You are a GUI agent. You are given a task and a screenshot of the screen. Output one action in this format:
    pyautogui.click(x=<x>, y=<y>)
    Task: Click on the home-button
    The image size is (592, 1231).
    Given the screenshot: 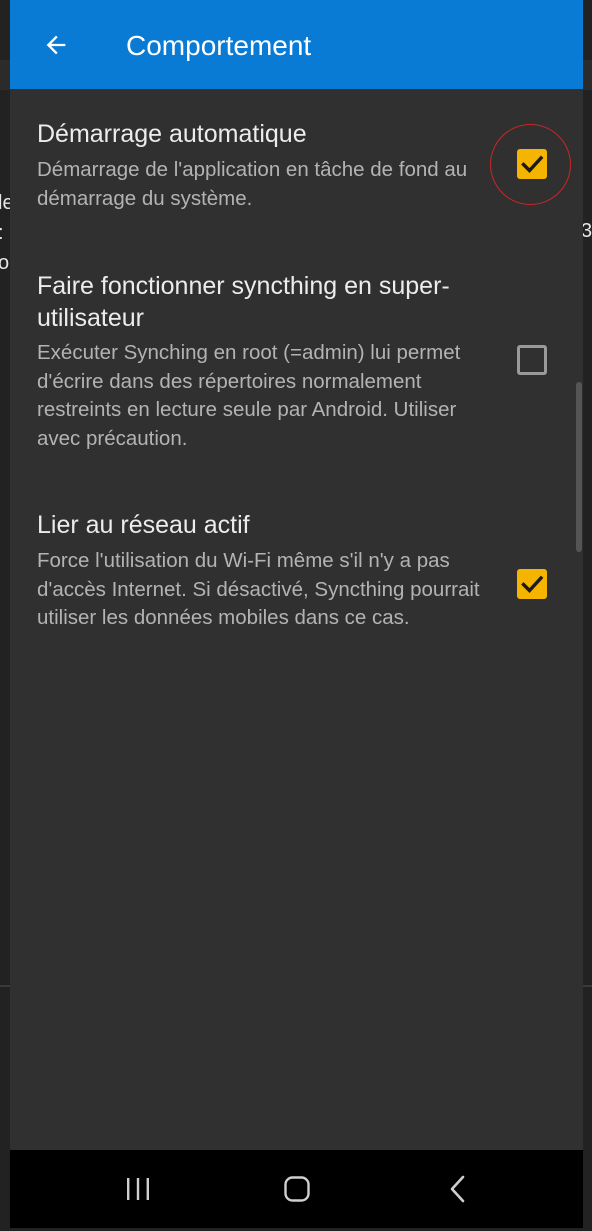 What is the action you would take?
    pyautogui.click(x=297, y=1189)
    